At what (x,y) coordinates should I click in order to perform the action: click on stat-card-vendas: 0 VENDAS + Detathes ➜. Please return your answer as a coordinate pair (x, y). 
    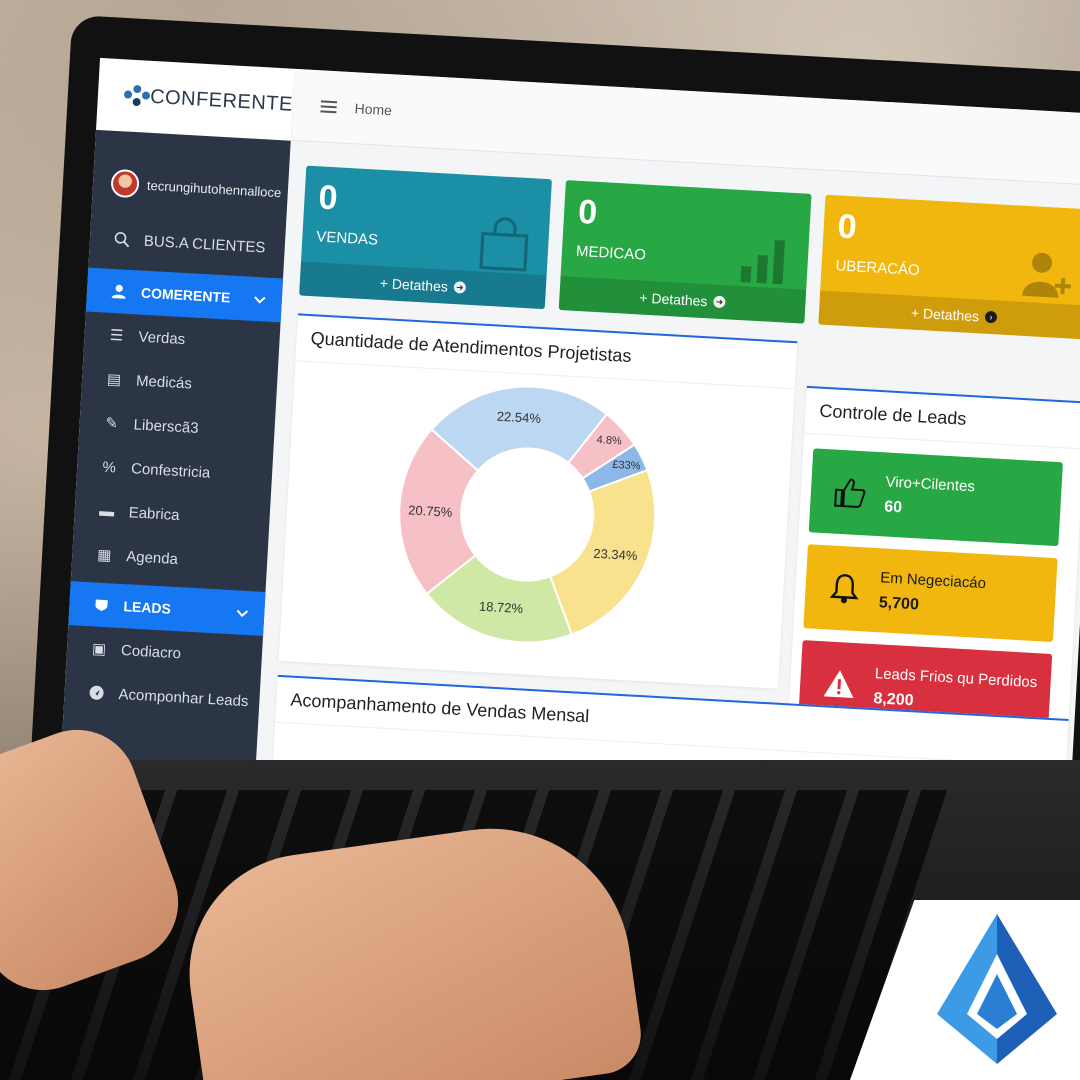
    Looking at the image, I should click on (425, 237).